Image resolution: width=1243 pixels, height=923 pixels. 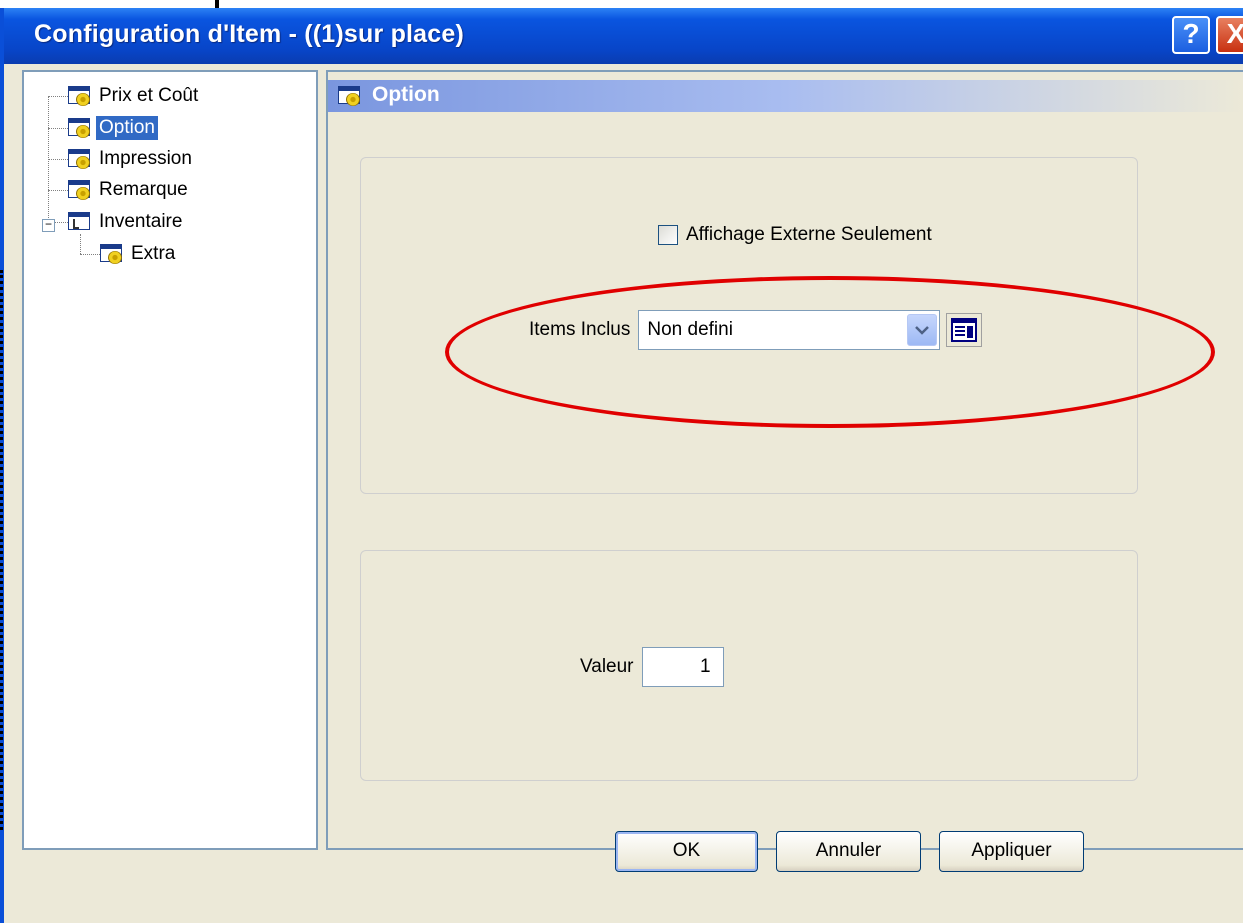 I want to click on chevron-down-icon, so click(x=922, y=330).